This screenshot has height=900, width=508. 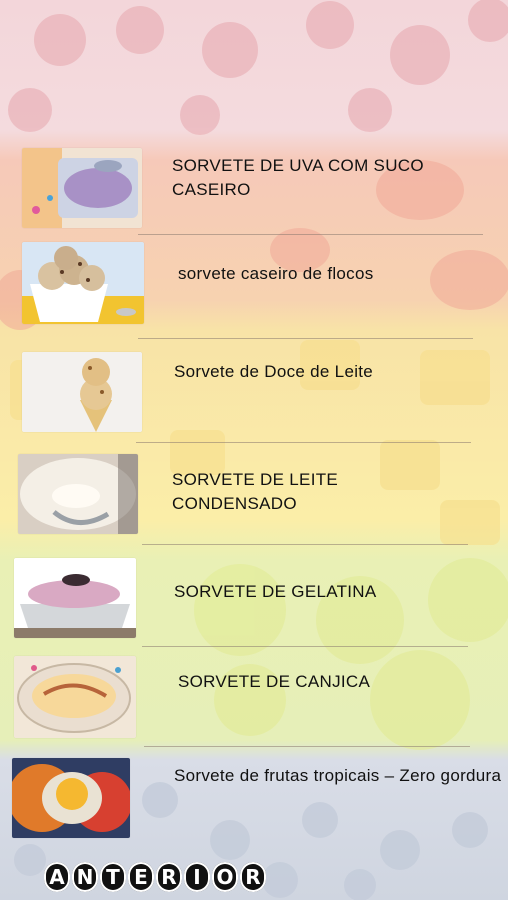 What do you see at coordinates (85, 877) in the screenshot?
I see `previous-button-letter: N` at bounding box center [85, 877].